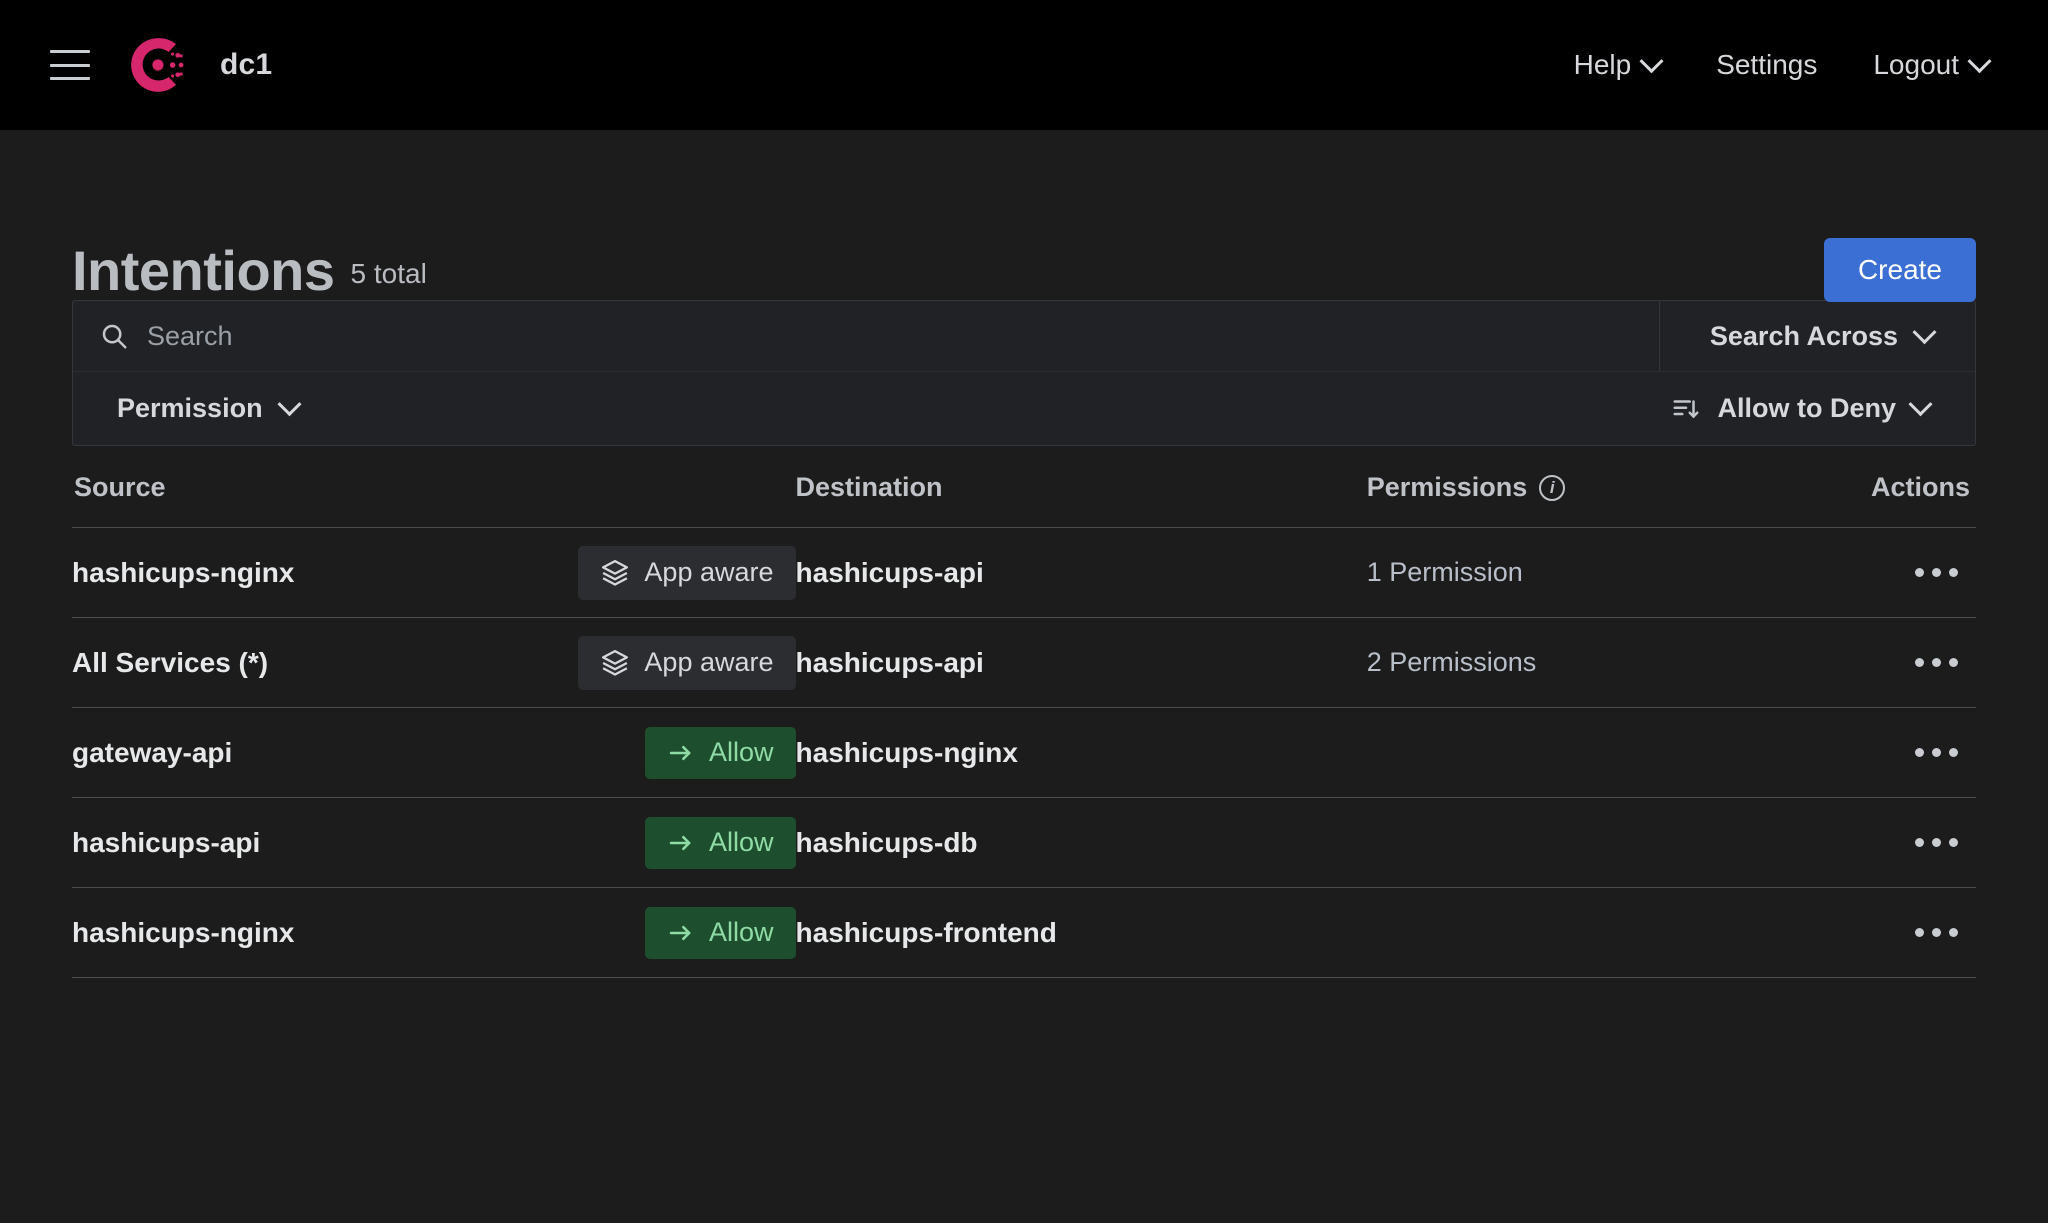  Describe the element at coordinates (1576, 662) in the screenshot. I see `permissions-cell: 2 Permissions` at that location.